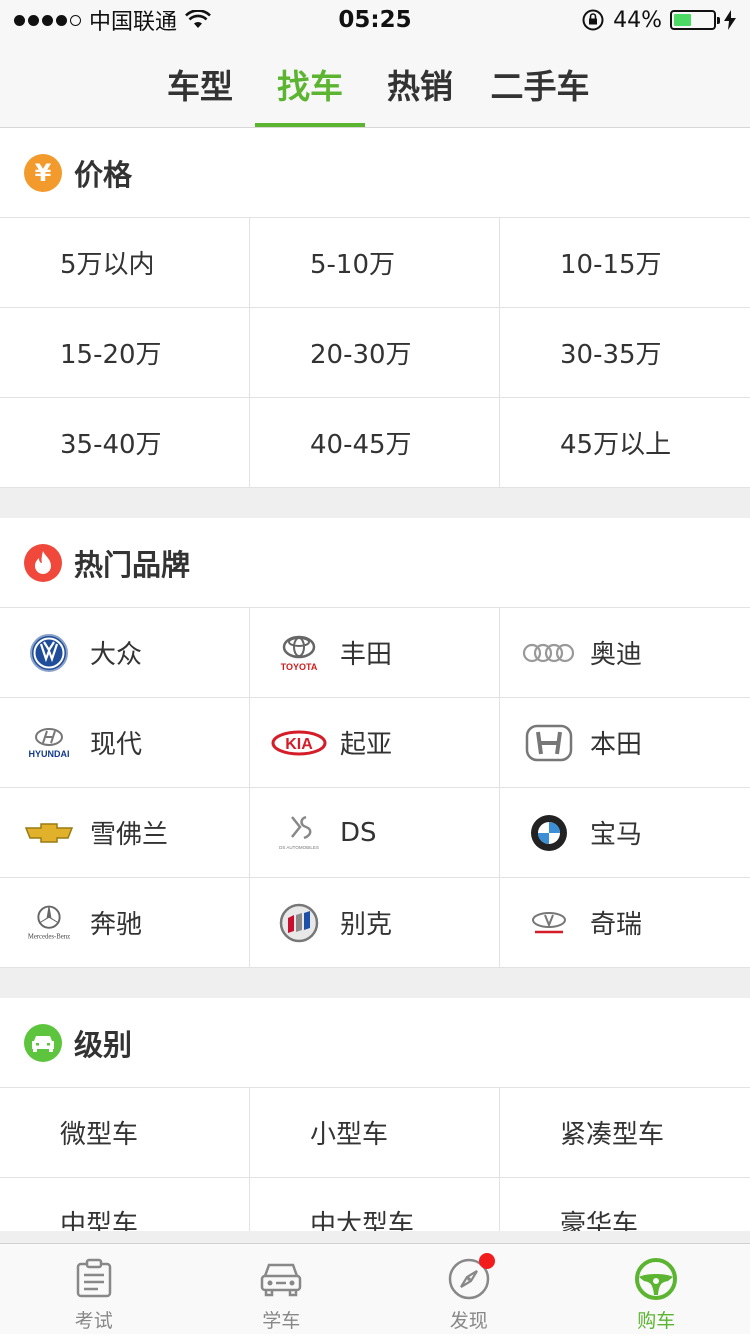  I want to click on brand-item-bmw: 宝马, so click(625, 833).